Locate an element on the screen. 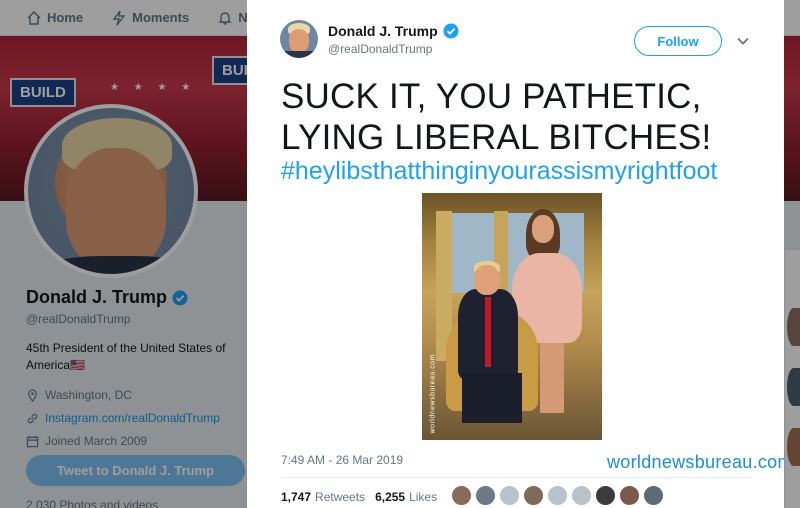 This screenshot has width=800, height=508. tweet-author-name: Donald J. Trump is located at coordinates (383, 31).